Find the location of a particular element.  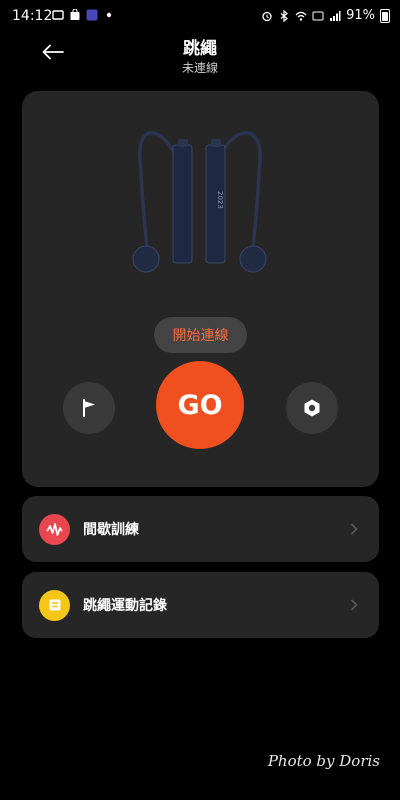

hex-settings-icon is located at coordinates (312, 408).